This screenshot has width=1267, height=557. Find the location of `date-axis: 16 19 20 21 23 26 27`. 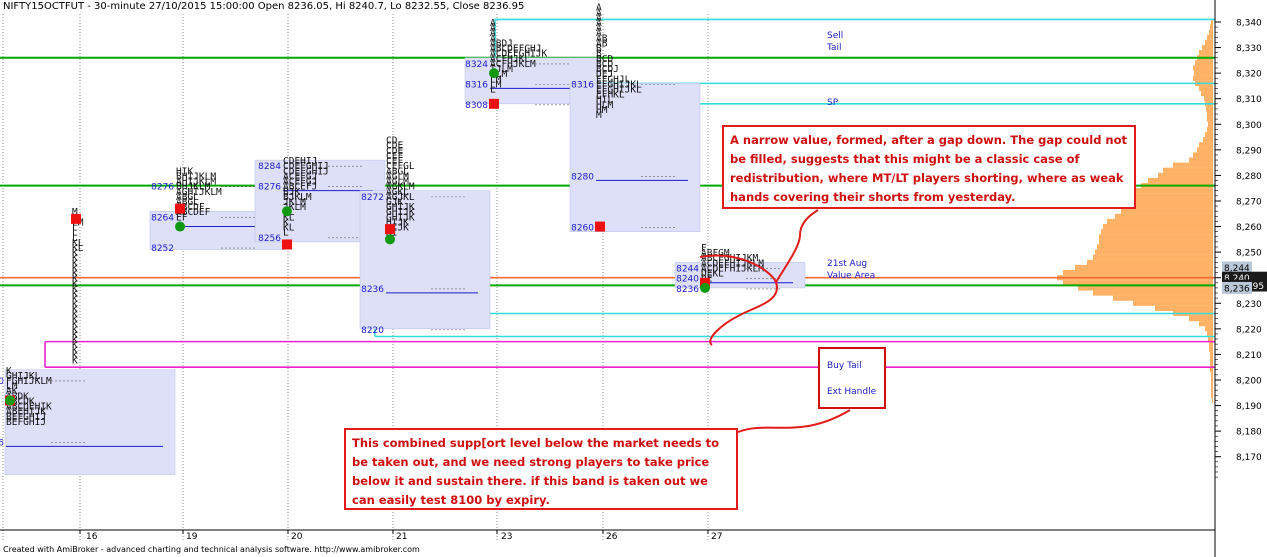

date-axis: 16 19 20 21 23 26 27 is located at coordinates (607, 535).